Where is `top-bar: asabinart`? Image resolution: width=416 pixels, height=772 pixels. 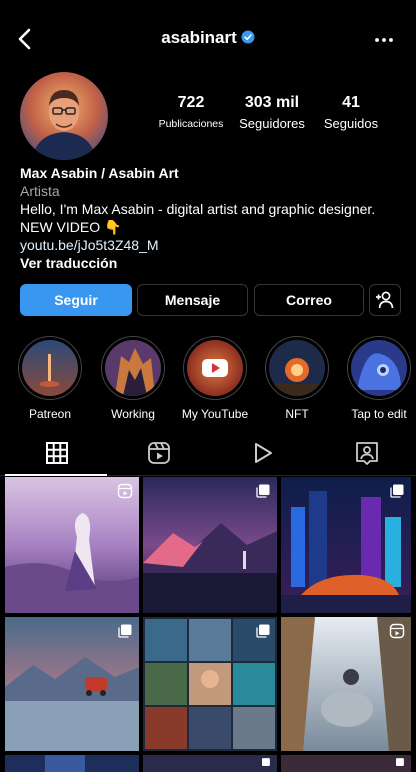
top-bar: asabinart is located at coordinates (208, 39).